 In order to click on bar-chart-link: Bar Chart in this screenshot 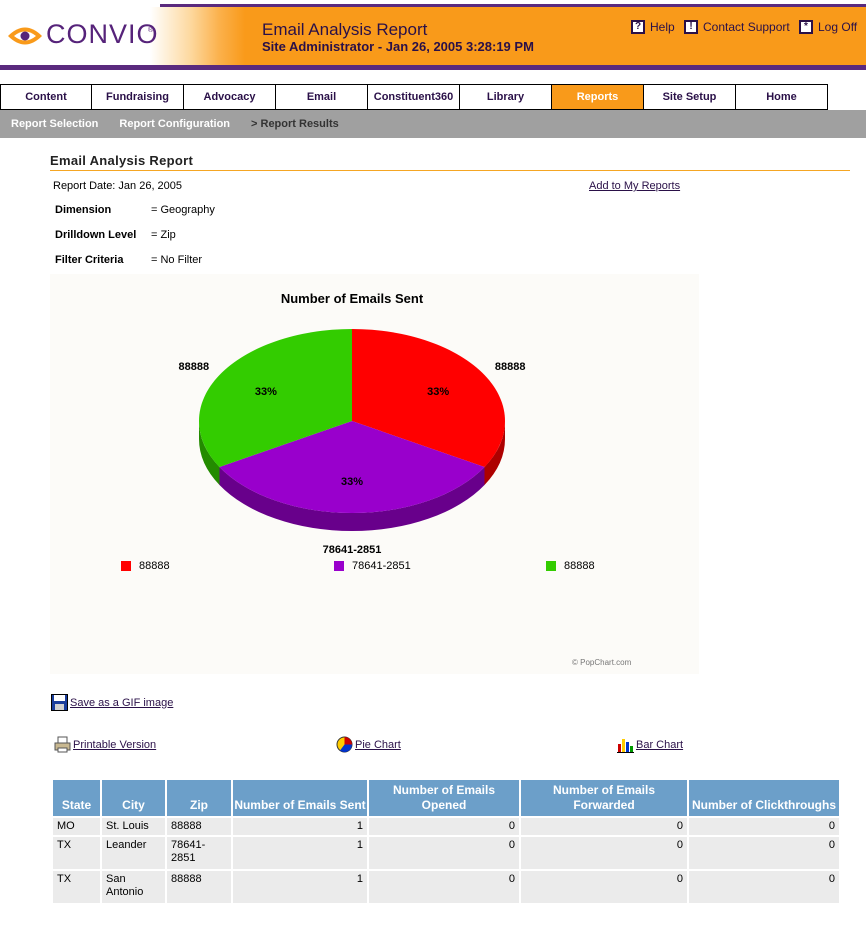, I will do `click(650, 744)`.